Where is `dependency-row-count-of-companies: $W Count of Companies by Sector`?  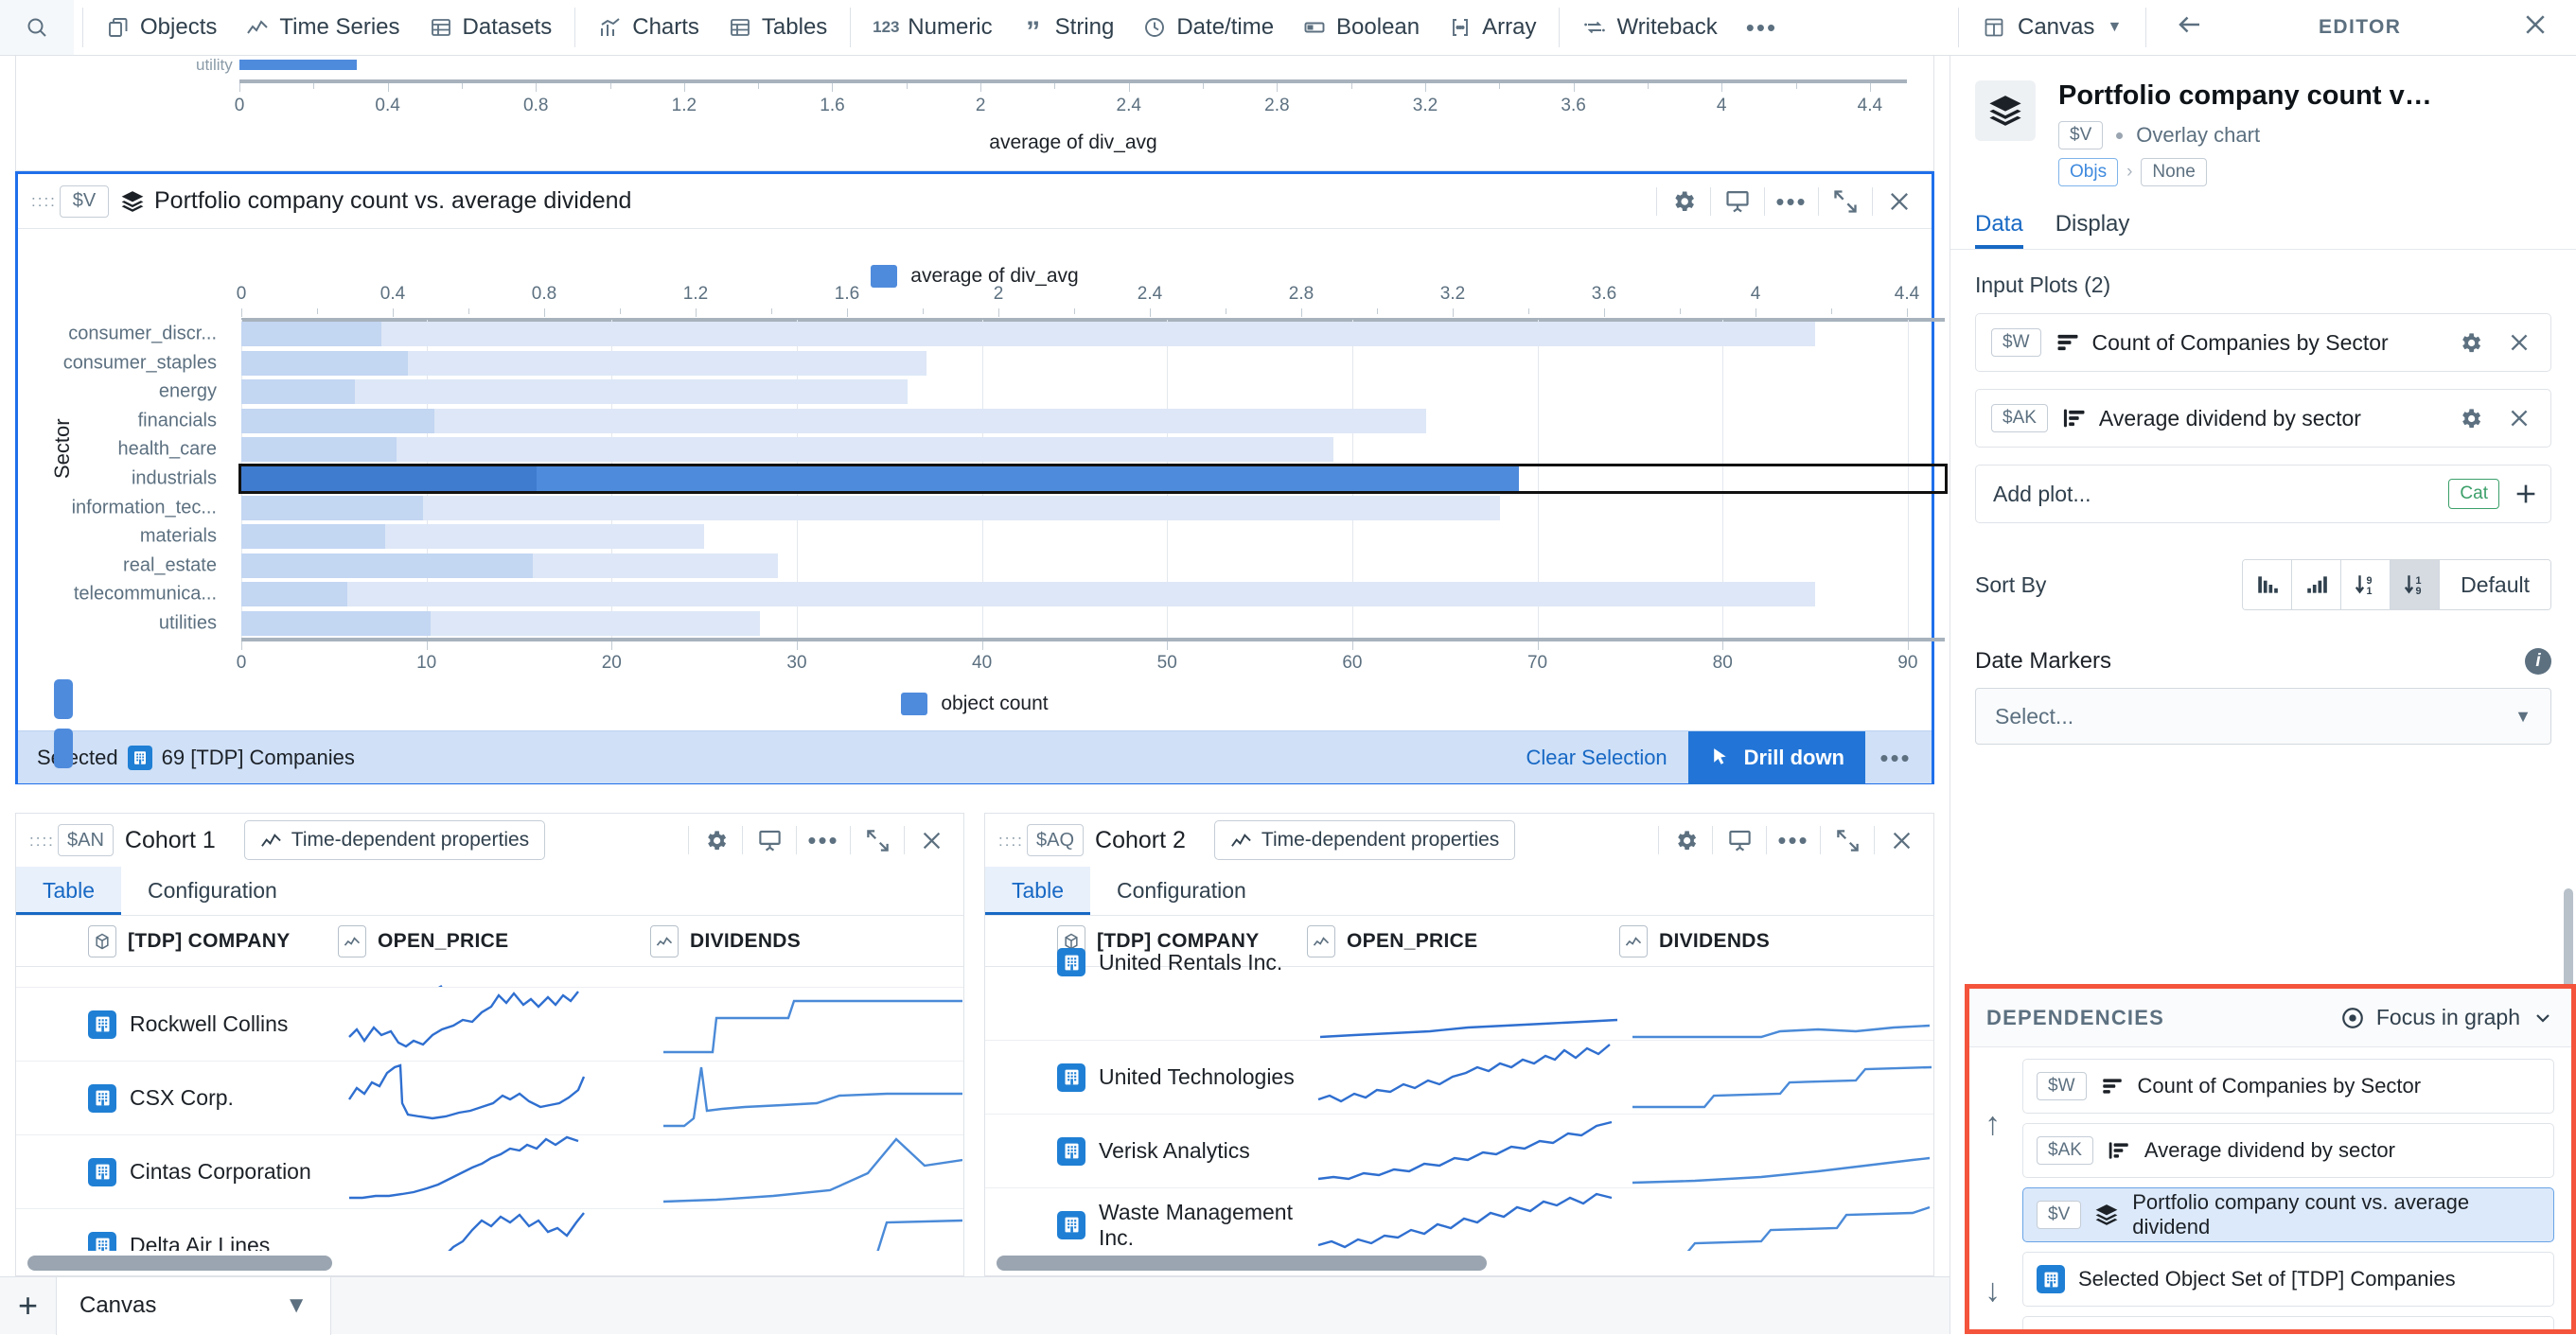 dependency-row-count-of-companies: $W Count of Companies by Sector is located at coordinates (2288, 1086).